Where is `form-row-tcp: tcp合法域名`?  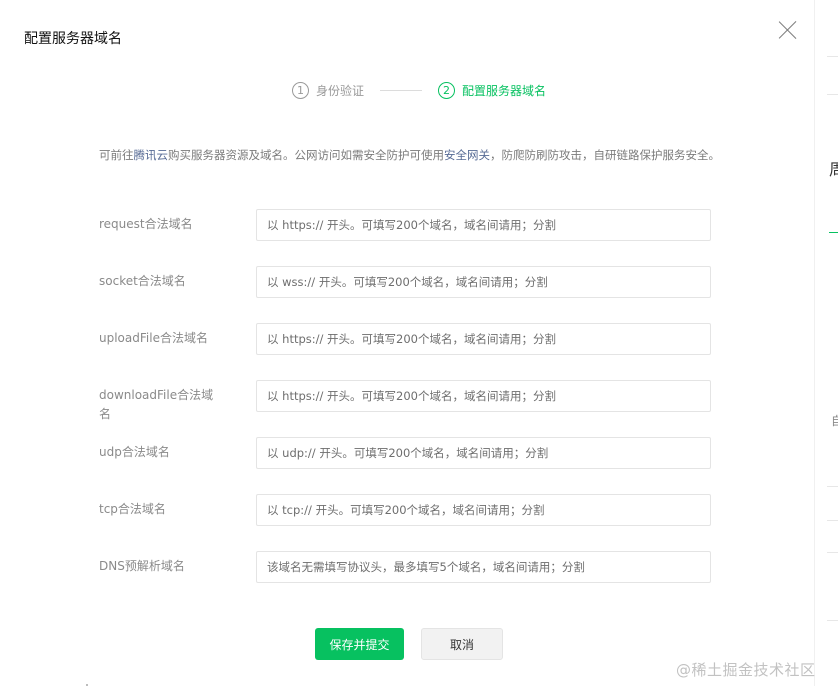
form-row-tcp: tcp合法域名 is located at coordinates (405, 510).